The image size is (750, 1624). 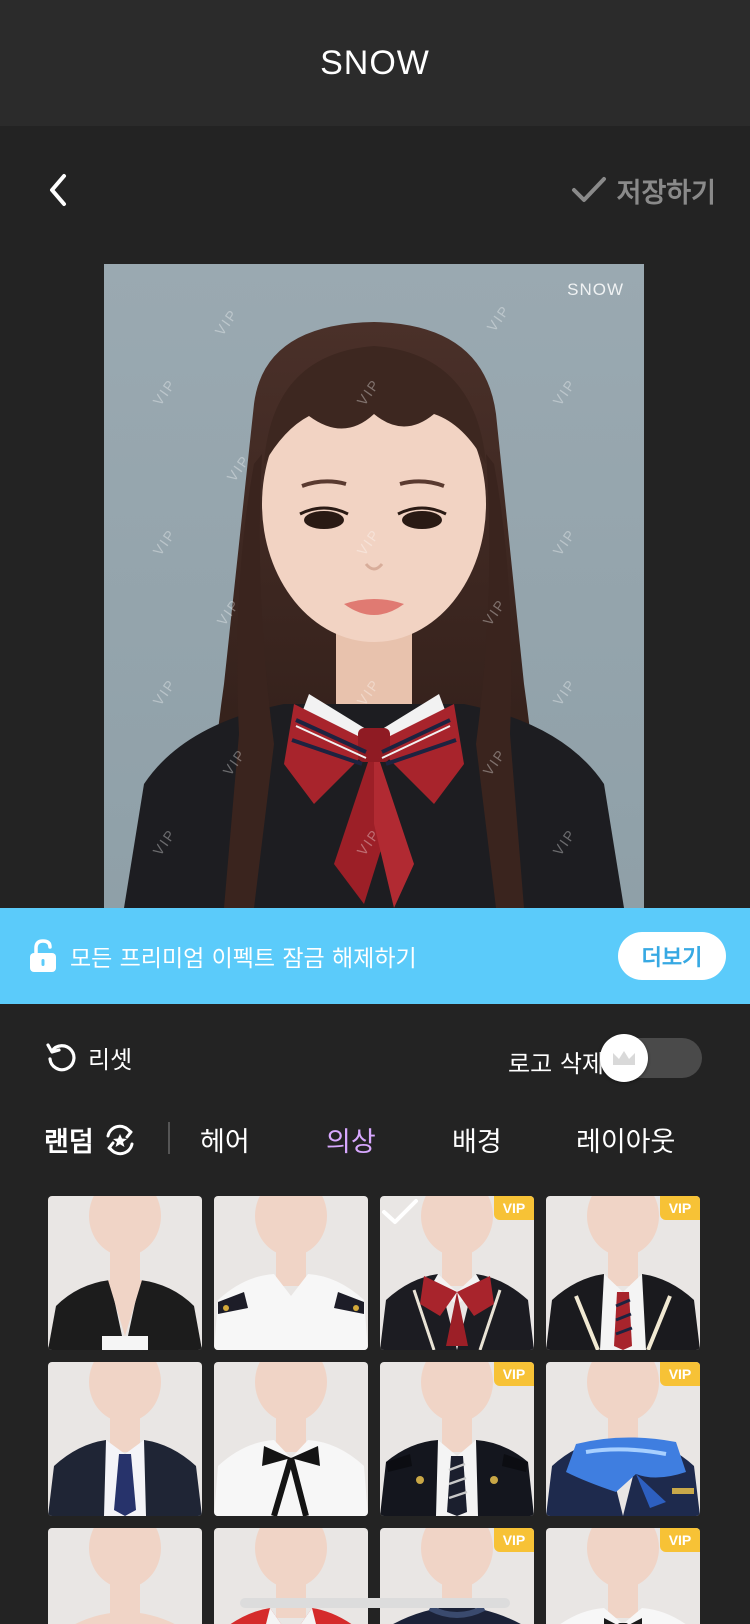 I want to click on toggle-knob, so click(x=624, y=1058).